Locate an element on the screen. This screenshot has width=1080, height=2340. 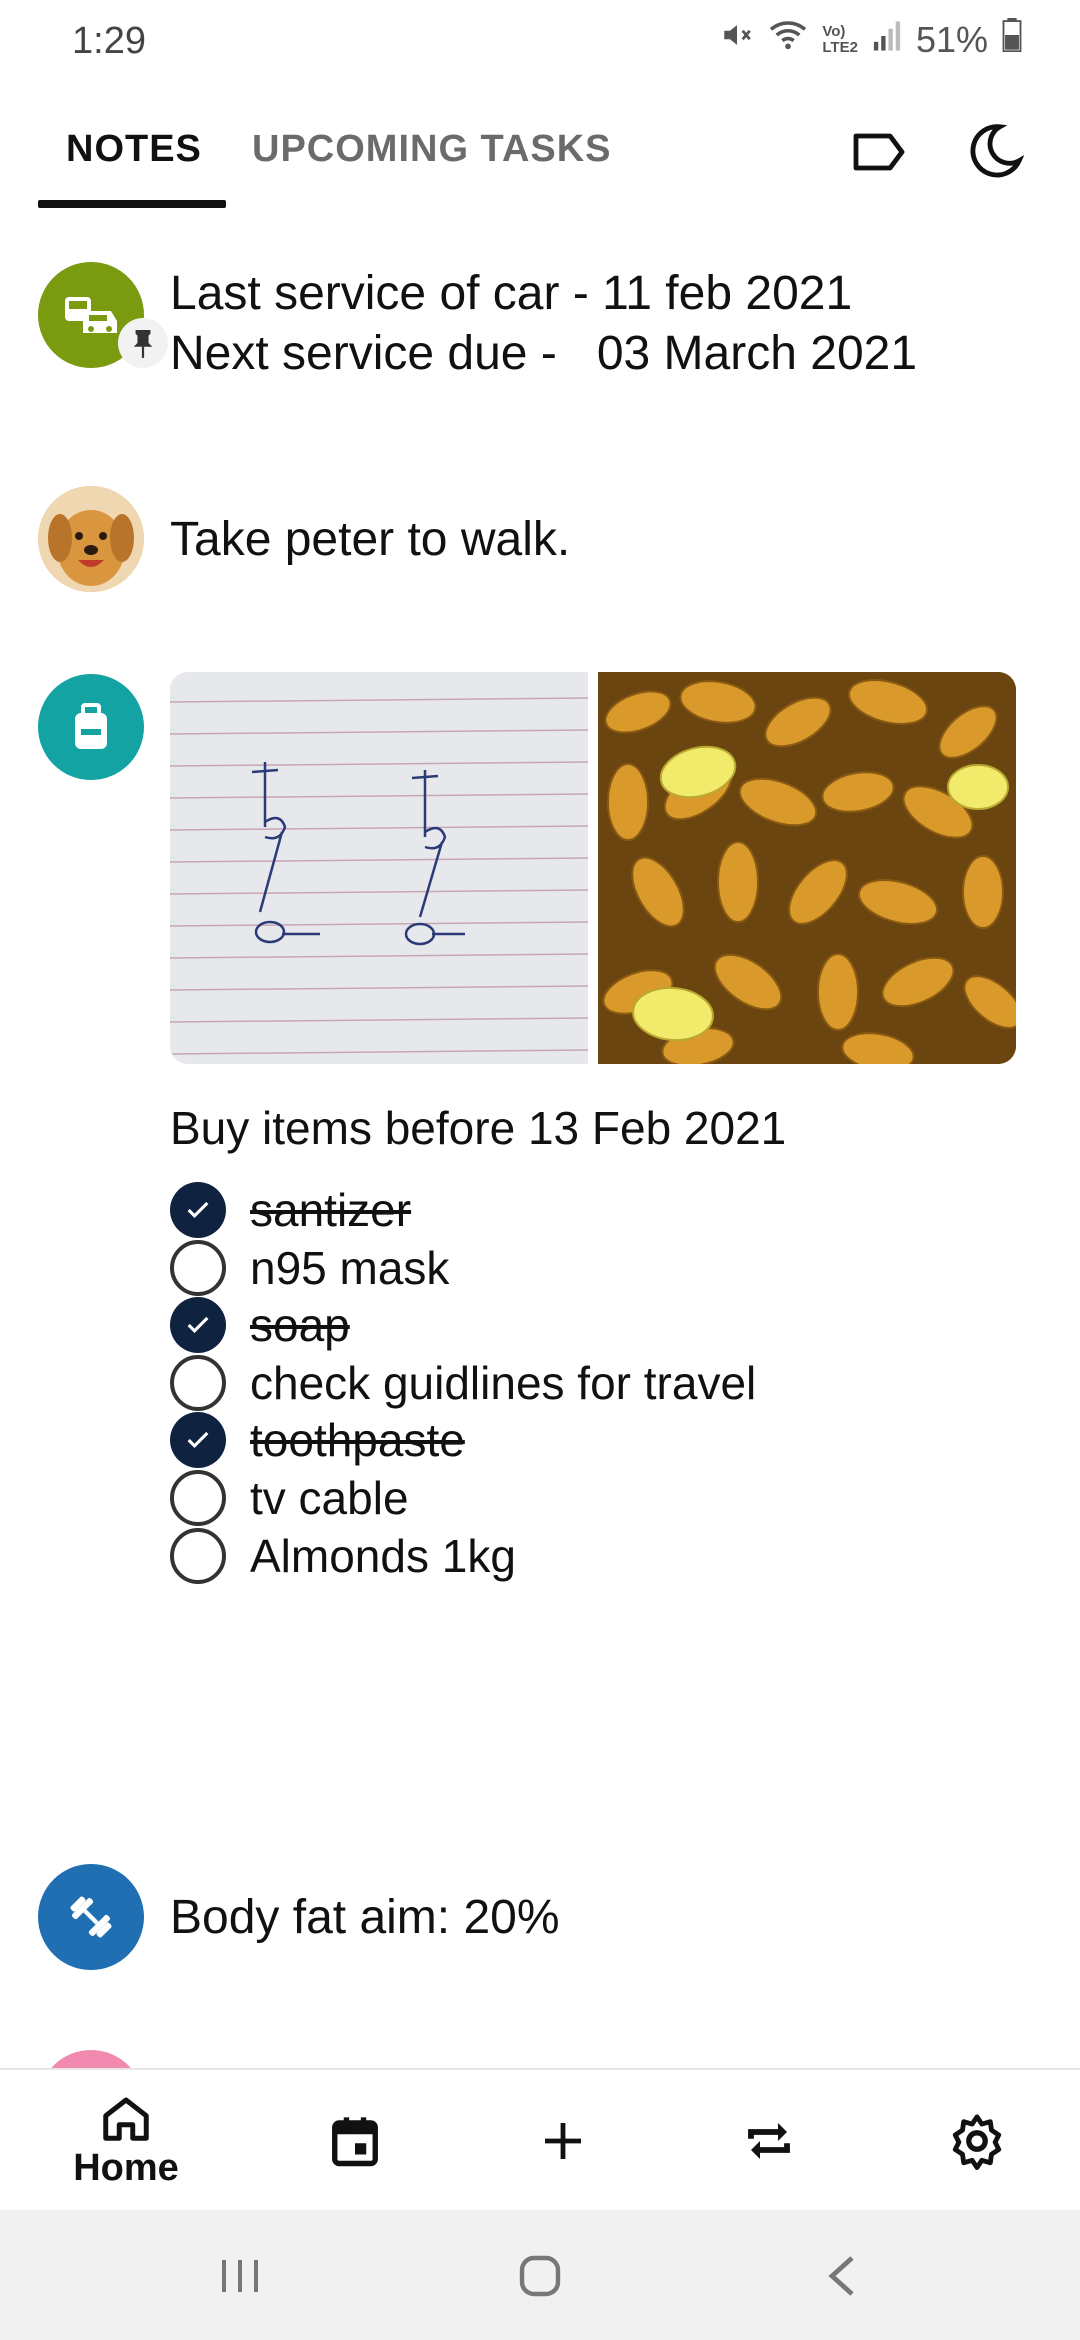
system-navigation-bar is located at coordinates (540, 2275).